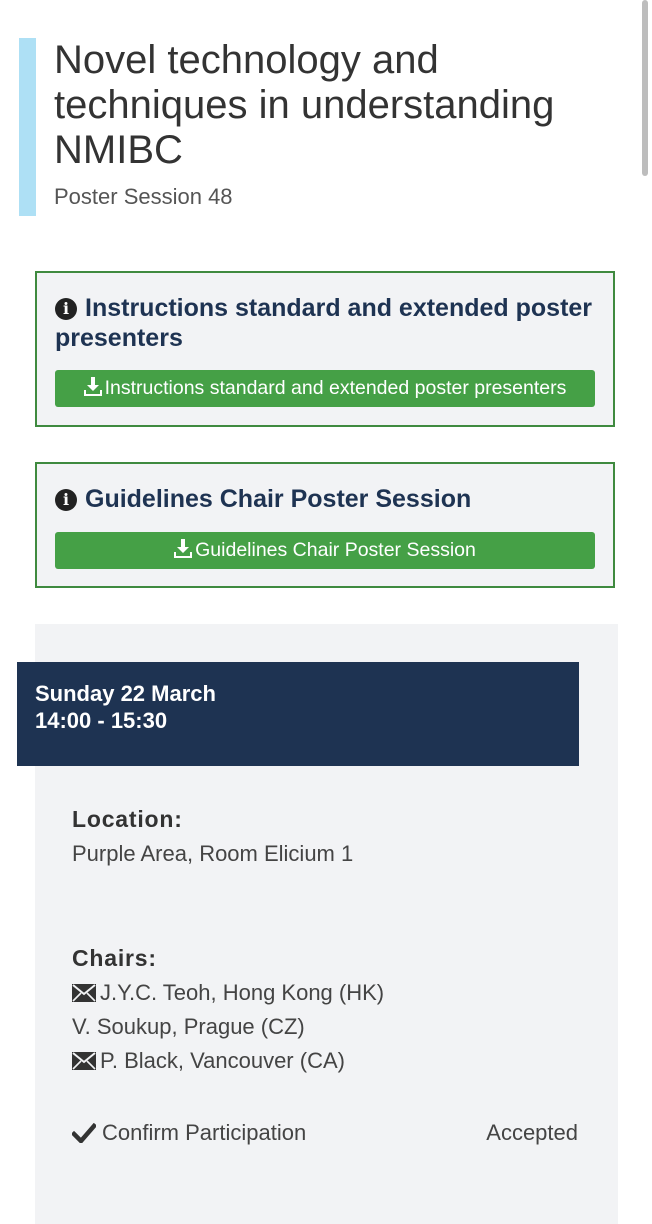 The image size is (652, 1224). I want to click on location-value: Purple Area, Room Elicium 1, so click(213, 853).